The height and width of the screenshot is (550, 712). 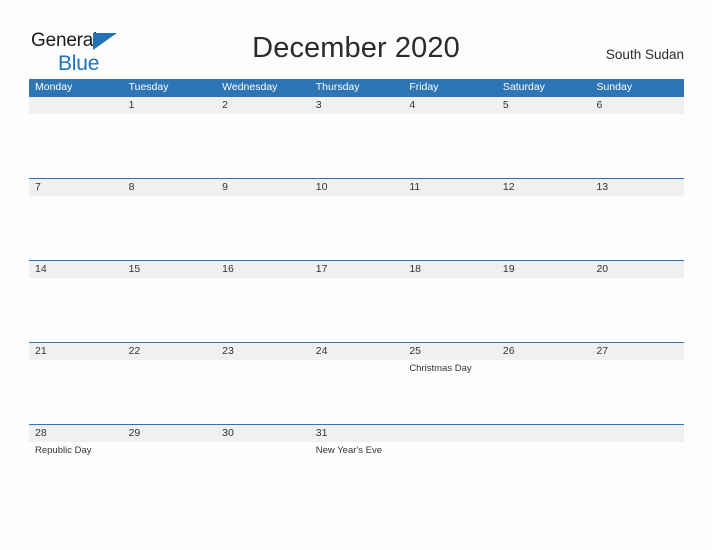 What do you see at coordinates (76, 351) in the screenshot?
I see `day-number: 21` at bounding box center [76, 351].